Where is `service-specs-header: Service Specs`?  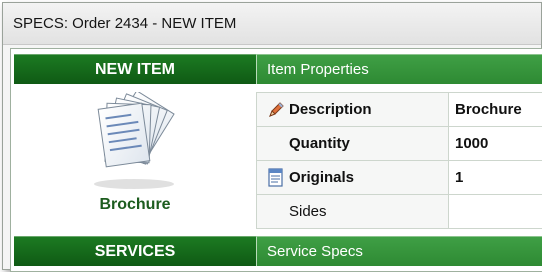 service-specs-header: Service Specs is located at coordinates (399, 251).